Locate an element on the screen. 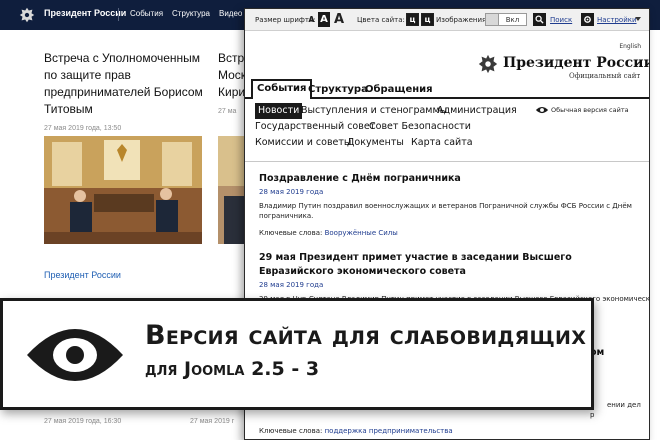 This screenshot has width=660, height=440. subnav-item-speeches: Выступления и стенограммы is located at coordinates (374, 111).